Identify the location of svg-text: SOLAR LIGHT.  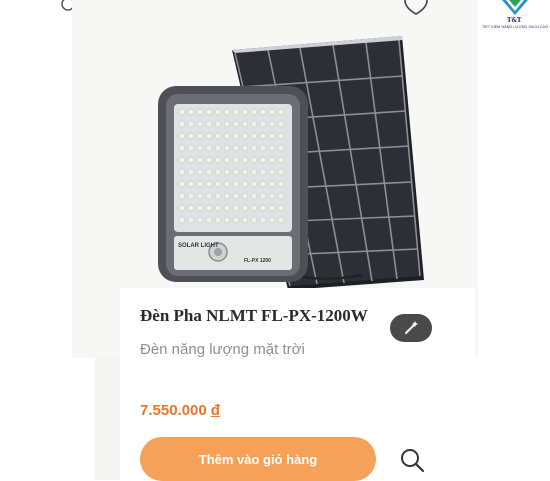
(198, 246).